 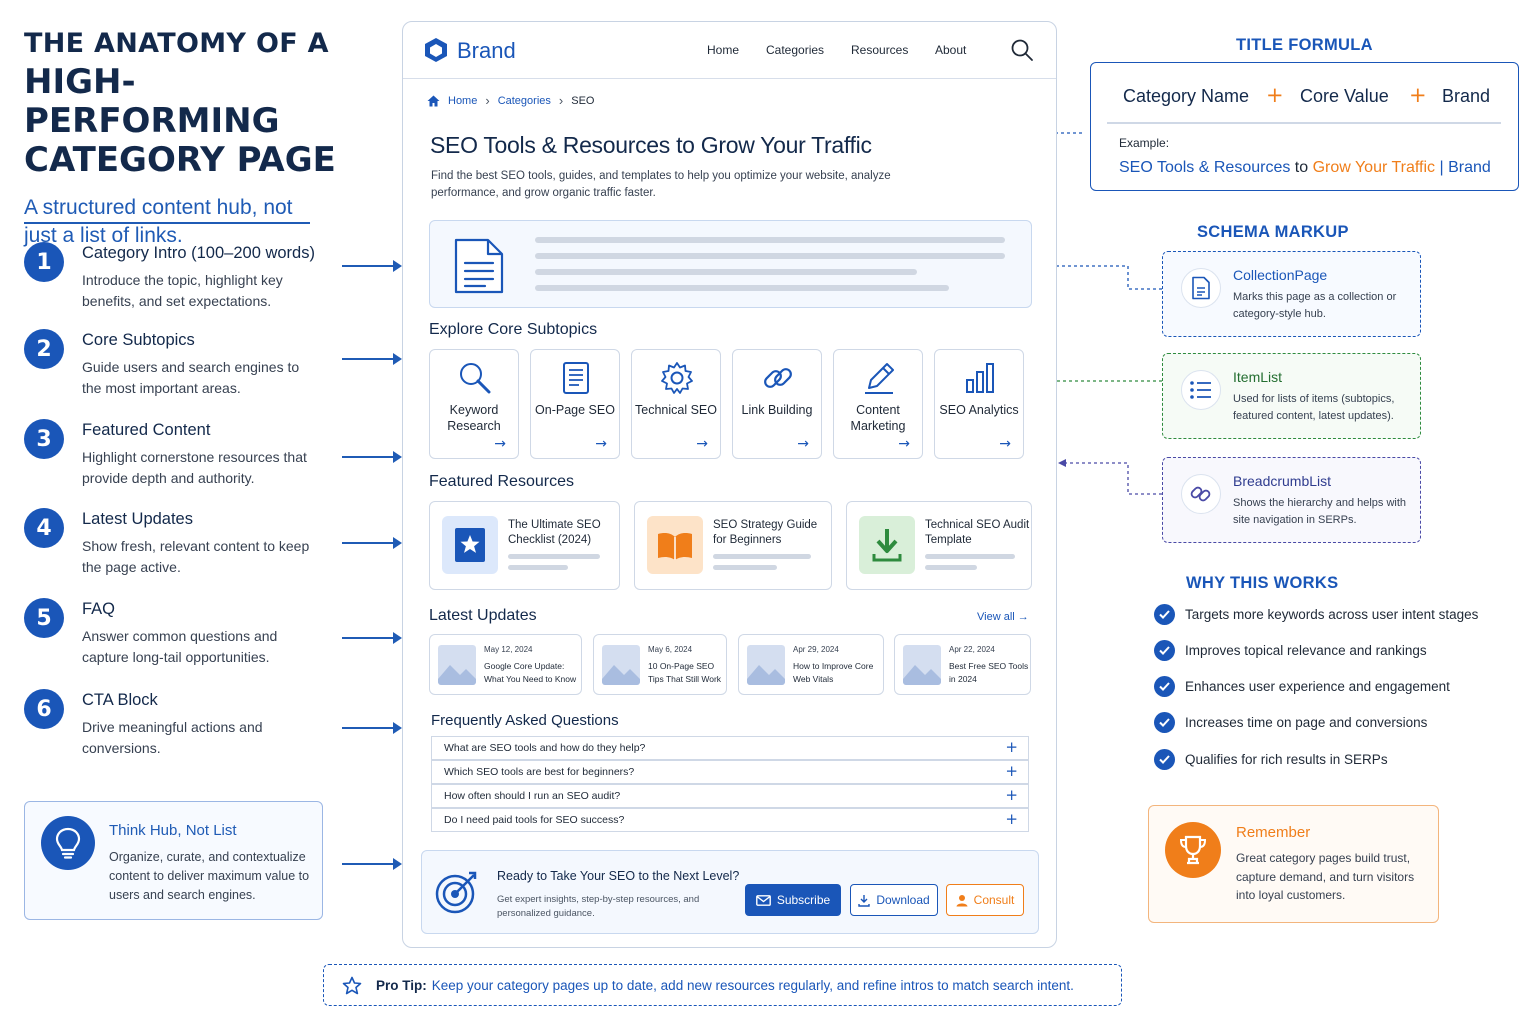 I want to click on featured-title: The Ultimate SEO Checklist (2024), so click(x=554, y=532).